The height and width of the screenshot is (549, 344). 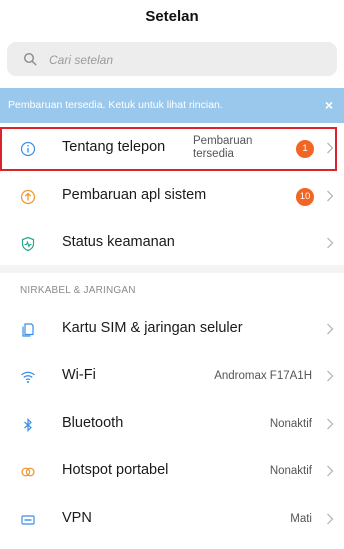 I want to click on settings-item-bluetooth: Bluetooth Nonaktif, so click(x=172, y=425).